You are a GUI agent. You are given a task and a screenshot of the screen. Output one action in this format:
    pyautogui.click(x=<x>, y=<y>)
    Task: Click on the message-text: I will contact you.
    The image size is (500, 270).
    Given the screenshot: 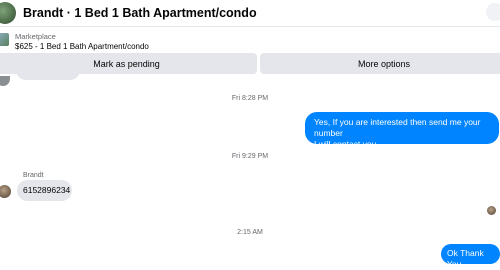 What is the action you would take?
    pyautogui.click(x=346, y=144)
    